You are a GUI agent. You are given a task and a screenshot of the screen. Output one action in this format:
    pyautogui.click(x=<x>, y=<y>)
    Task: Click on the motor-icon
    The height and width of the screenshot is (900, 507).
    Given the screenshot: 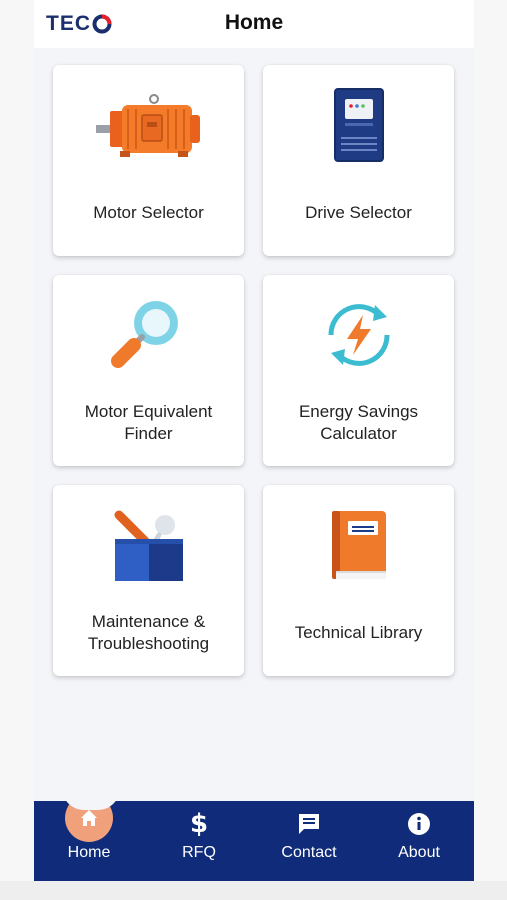 What is the action you would take?
    pyautogui.click(x=148, y=125)
    